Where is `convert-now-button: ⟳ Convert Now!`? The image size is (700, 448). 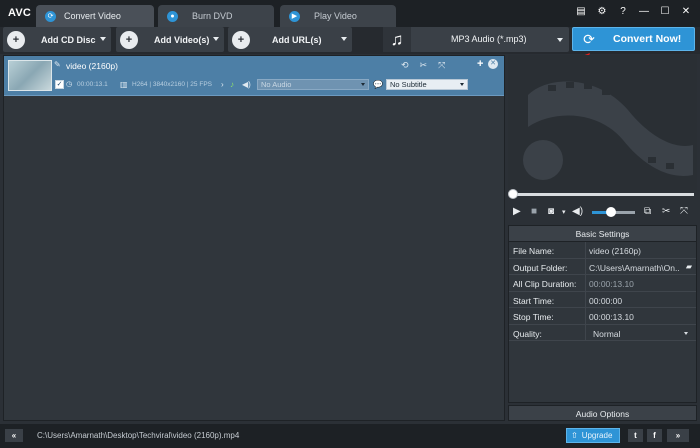
convert-now-button: ⟳ Convert Now! is located at coordinates (633, 39).